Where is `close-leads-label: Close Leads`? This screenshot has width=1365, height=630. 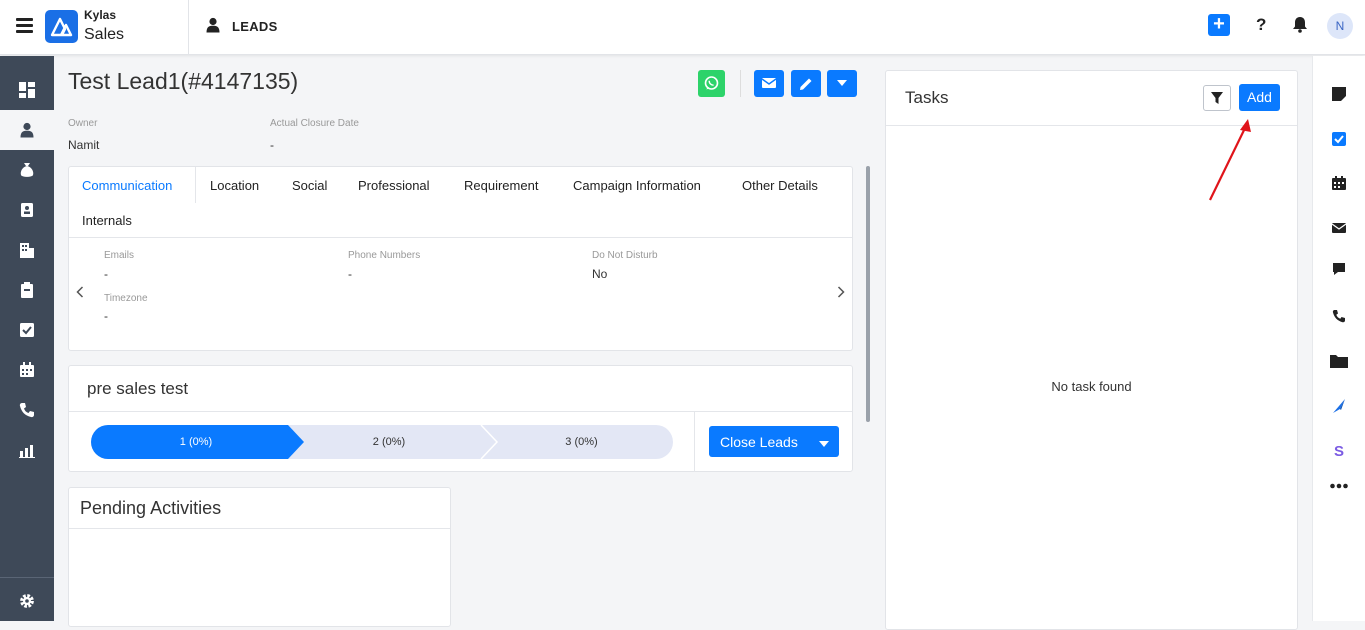 close-leads-label: Close Leads is located at coordinates (759, 442).